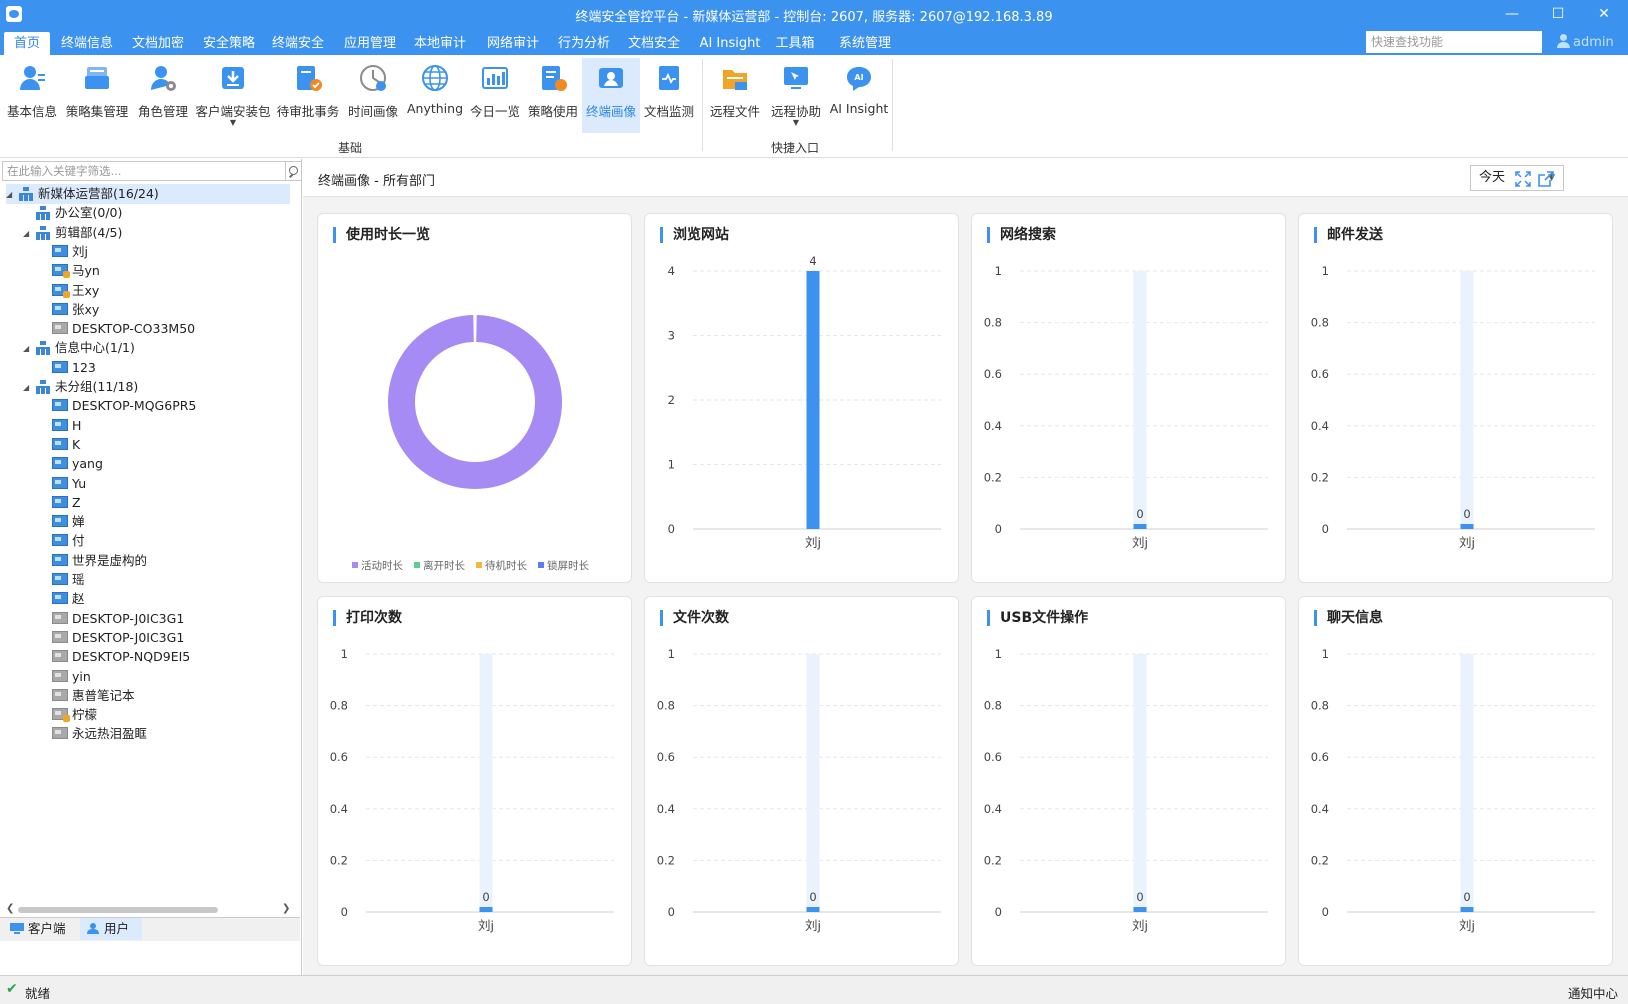 Image resolution: width=1628 pixels, height=1004 pixels. I want to click on tree-node-terminal: 123, so click(68, 368).